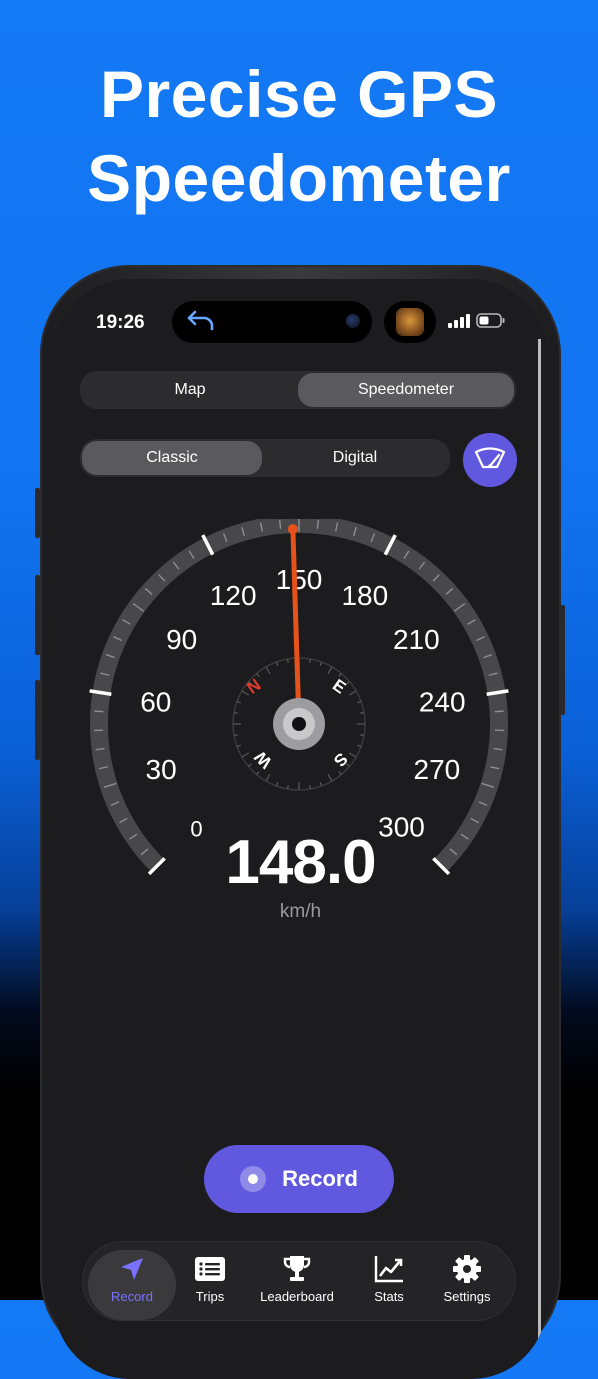 The height and width of the screenshot is (1379, 598). Describe the element at coordinates (132, 1268) in the screenshot. I see `location-arrow-icon` at that location.